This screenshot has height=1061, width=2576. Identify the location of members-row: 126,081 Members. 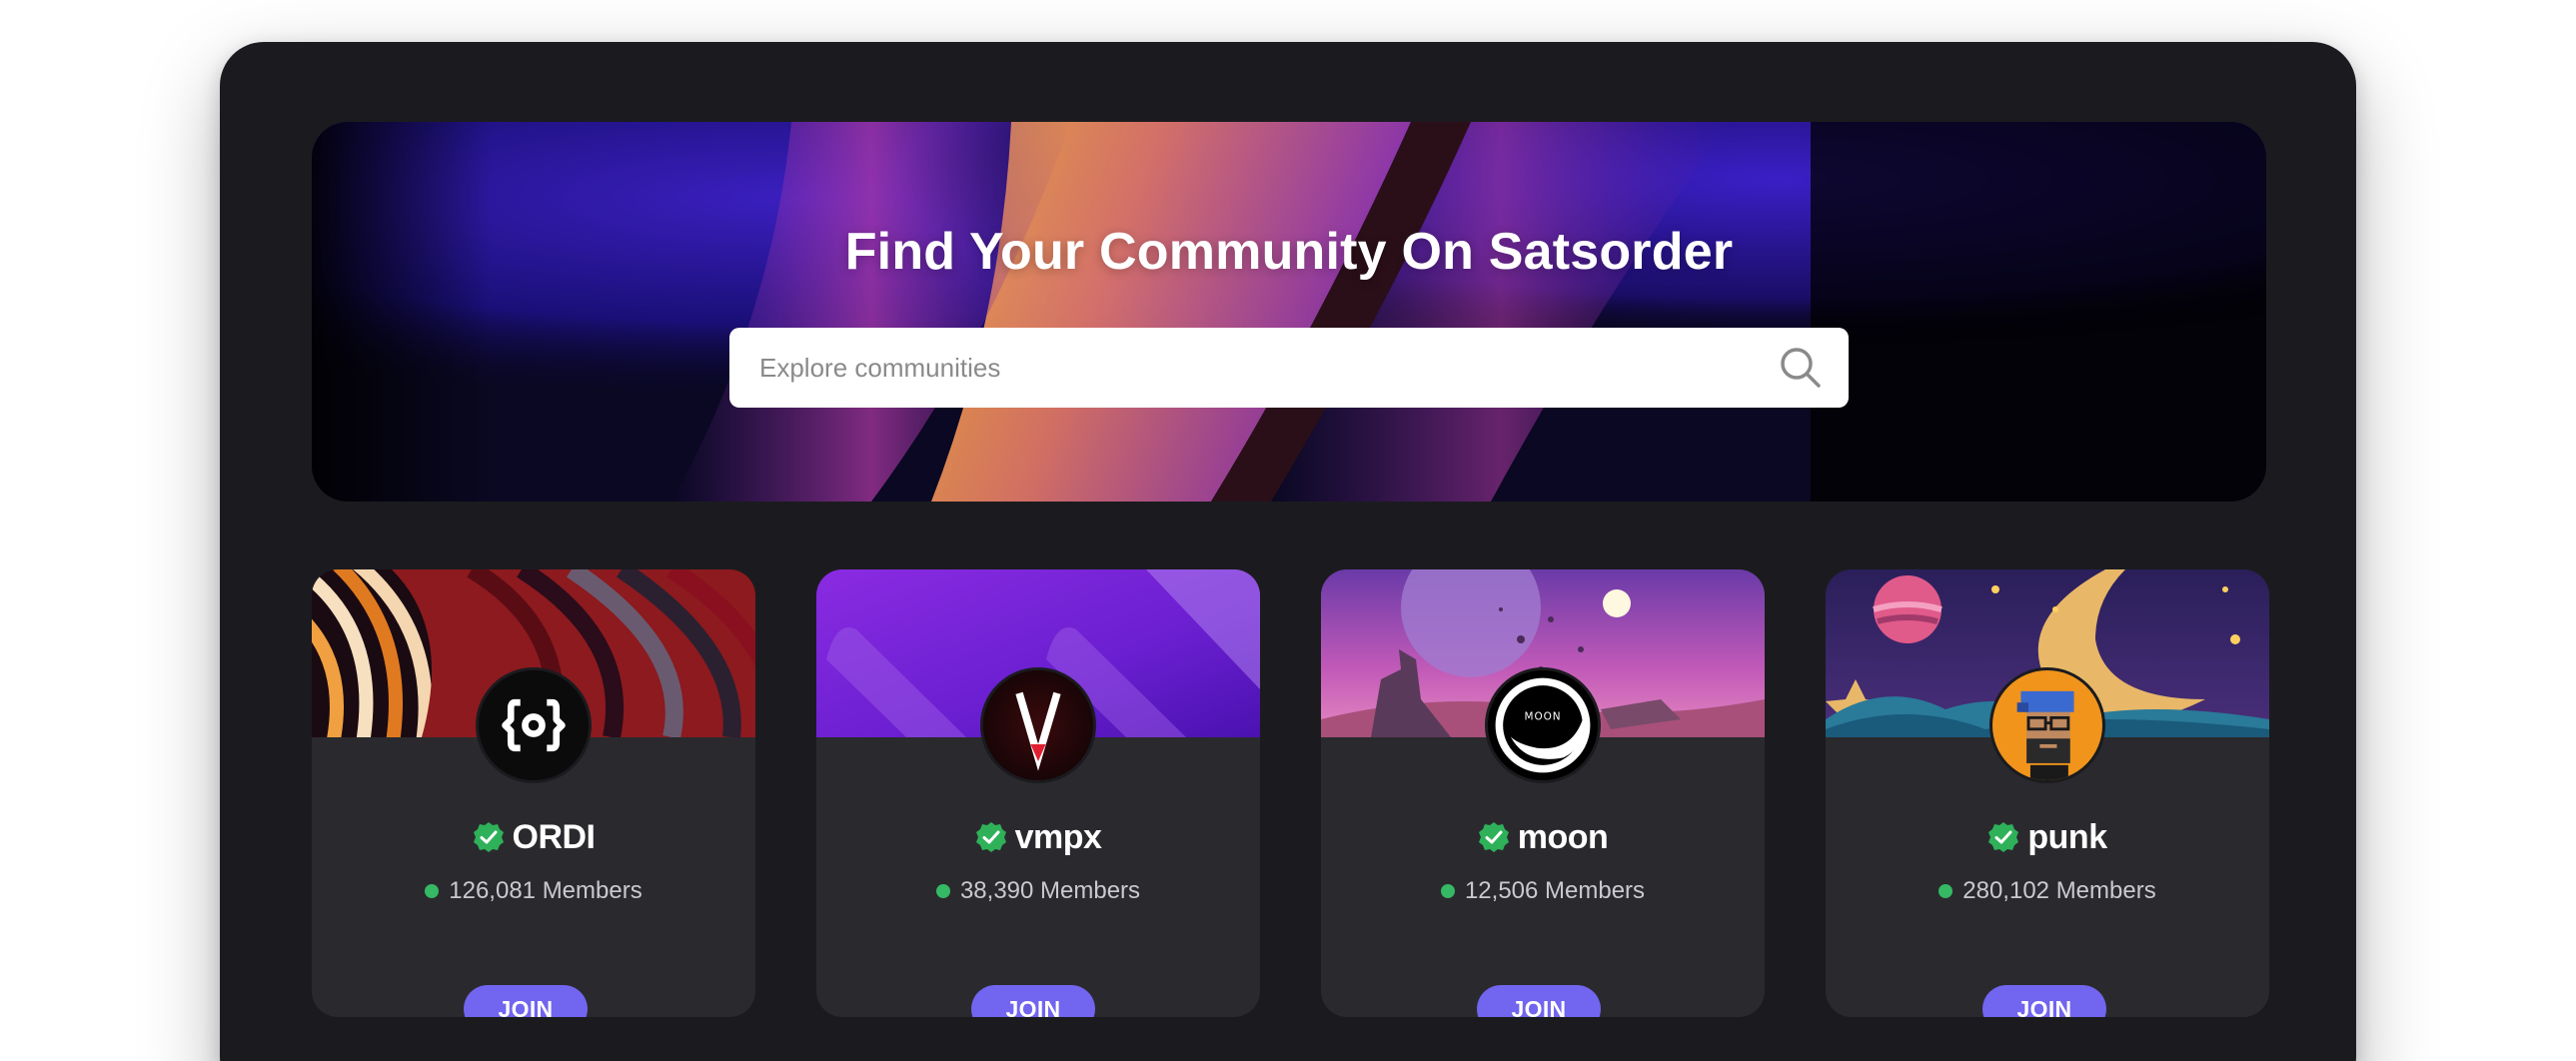
(533, 891).